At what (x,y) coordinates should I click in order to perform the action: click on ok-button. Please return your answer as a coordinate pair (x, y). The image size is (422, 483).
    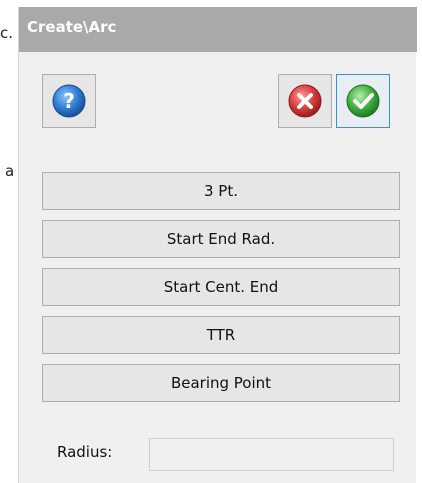
    Looking at the image, I should click on (363, 101).